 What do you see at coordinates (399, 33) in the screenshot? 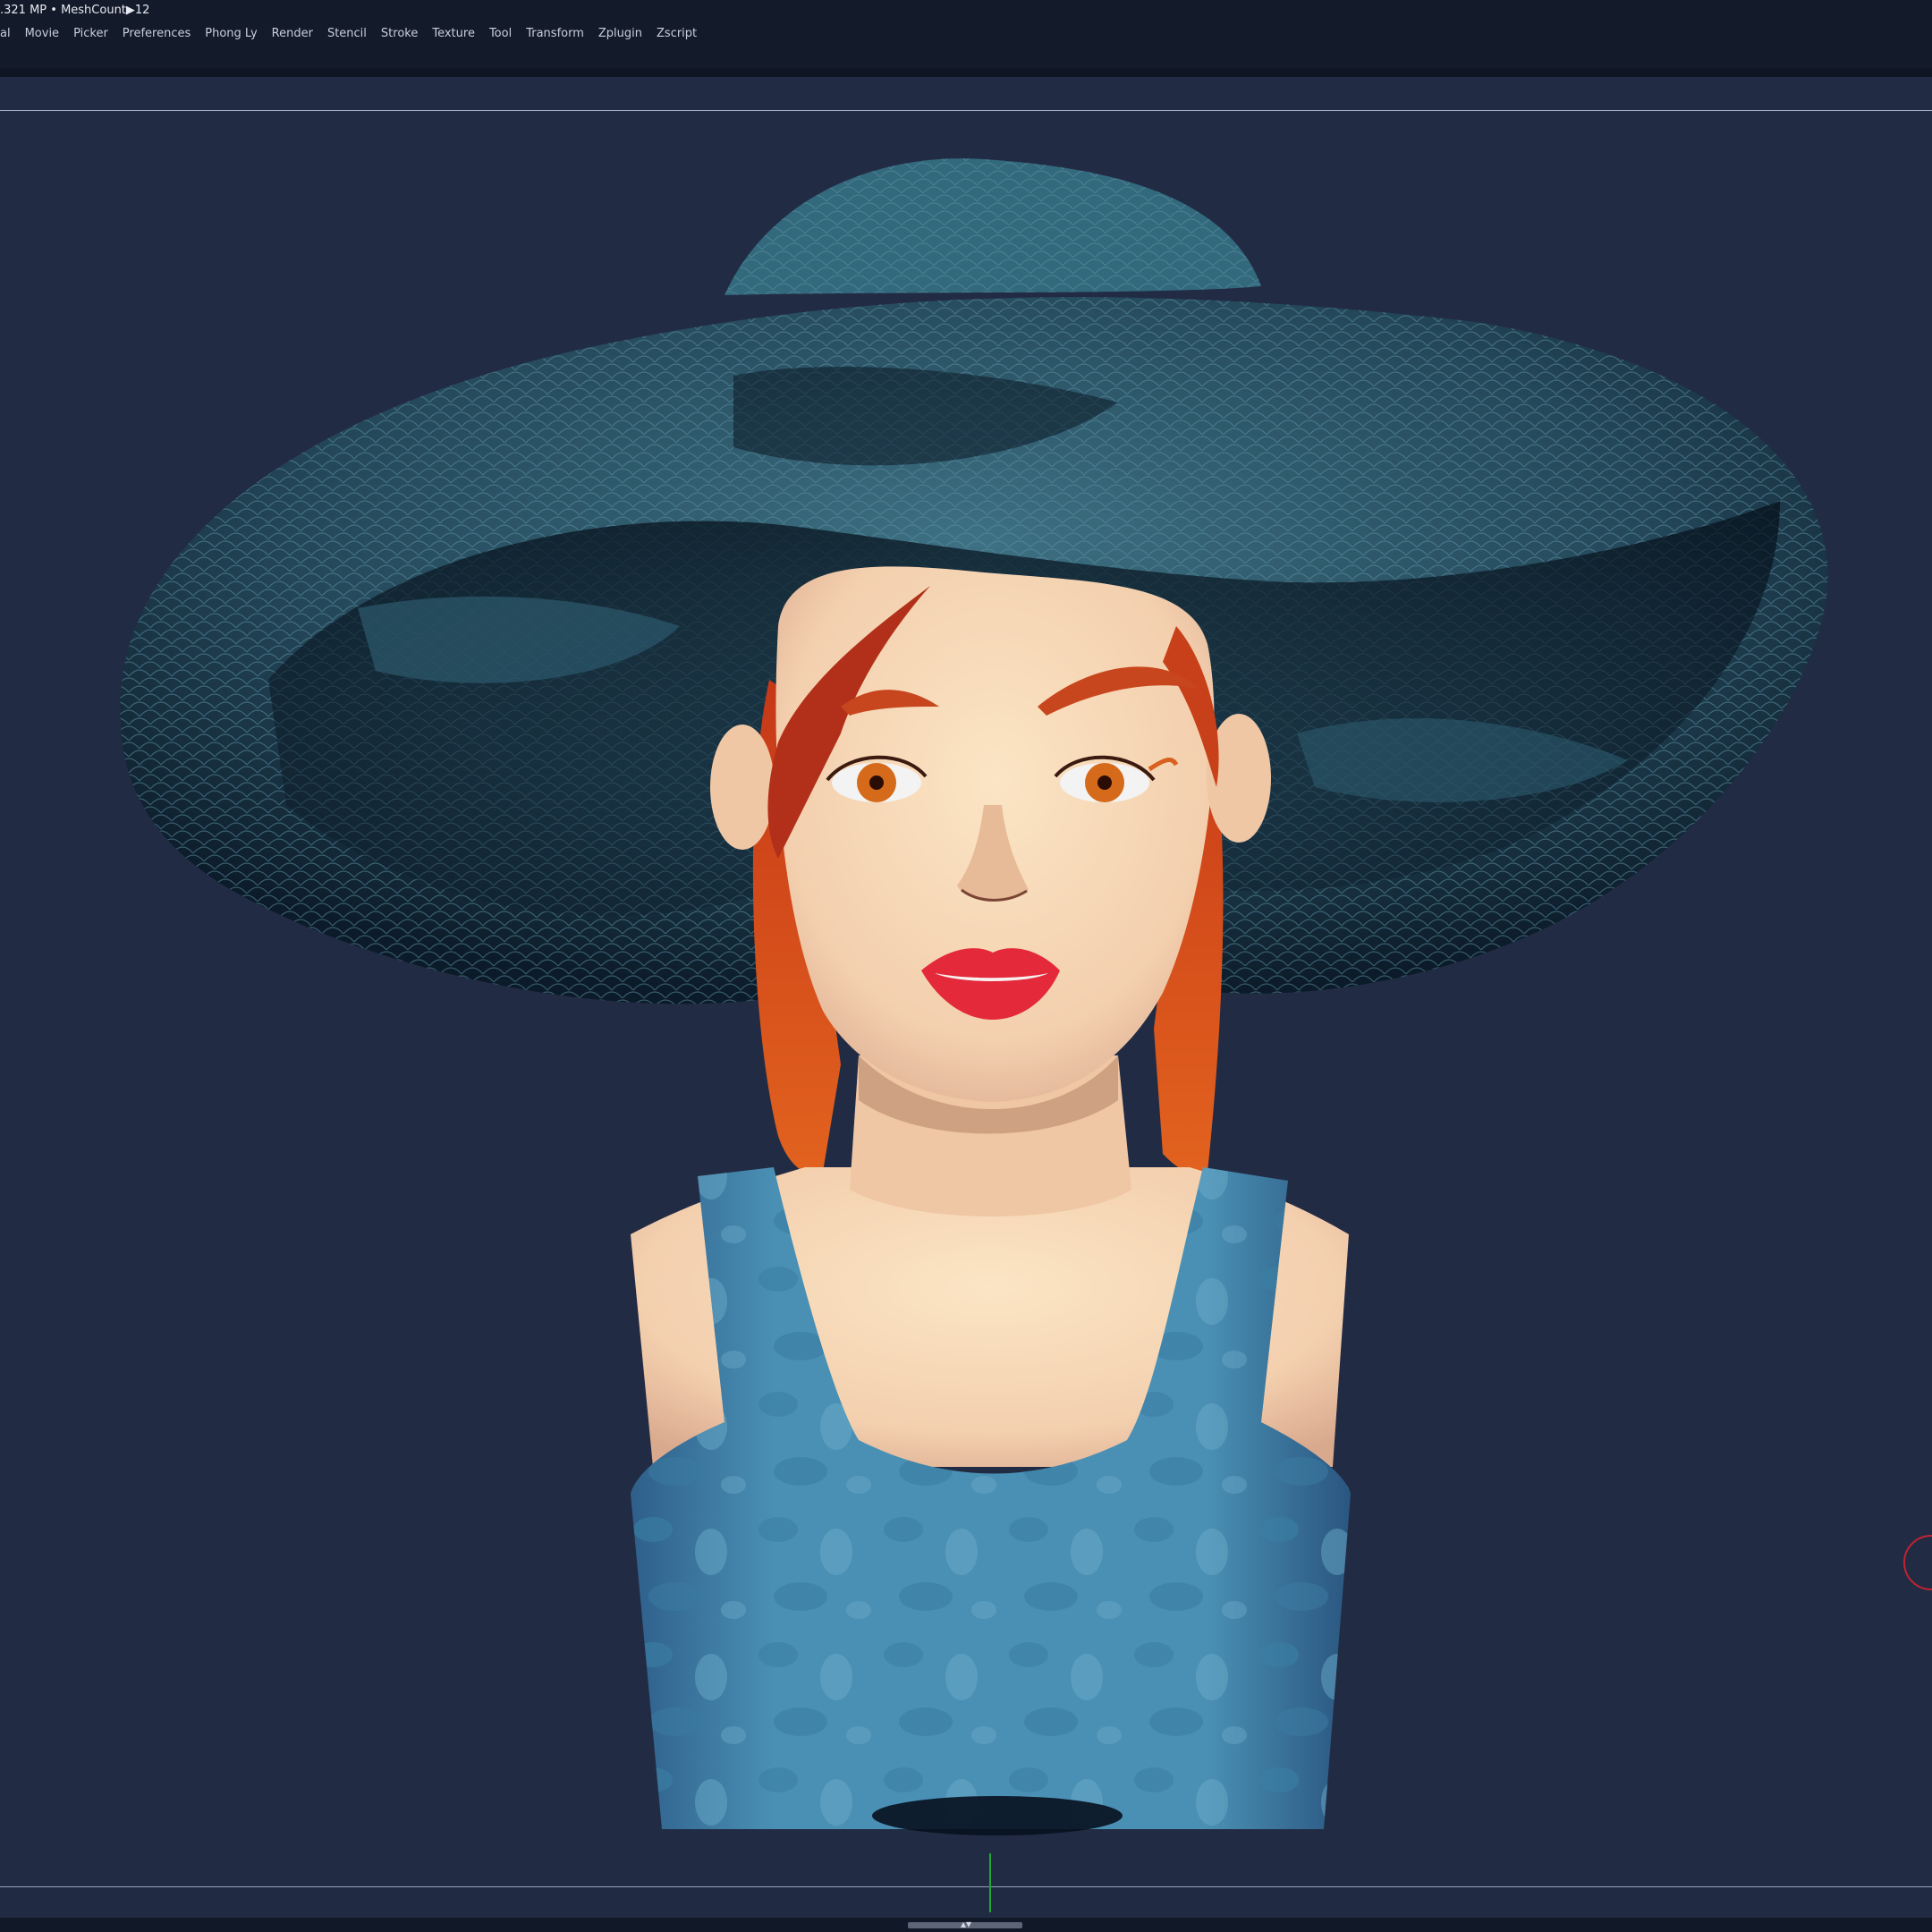
I see `menu-stroke: Stroke` at bounding box center [399, 33].